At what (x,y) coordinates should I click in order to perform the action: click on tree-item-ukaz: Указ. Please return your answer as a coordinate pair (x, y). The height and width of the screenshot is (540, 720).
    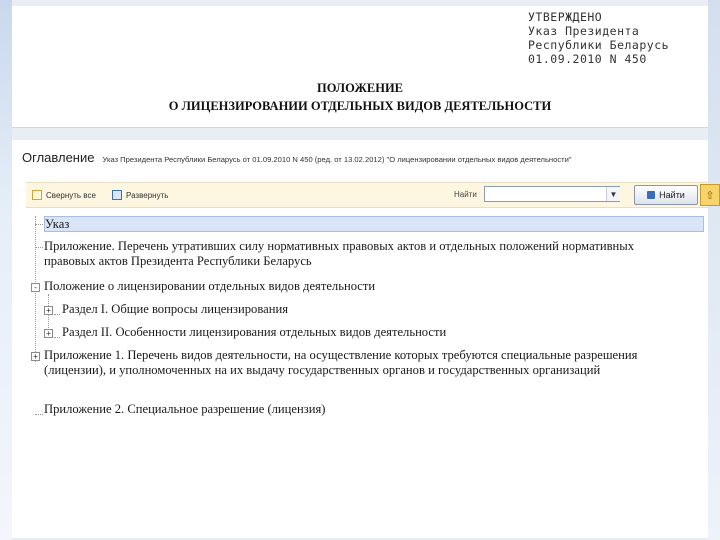
    Looking at the image, I should click on (374, 224).